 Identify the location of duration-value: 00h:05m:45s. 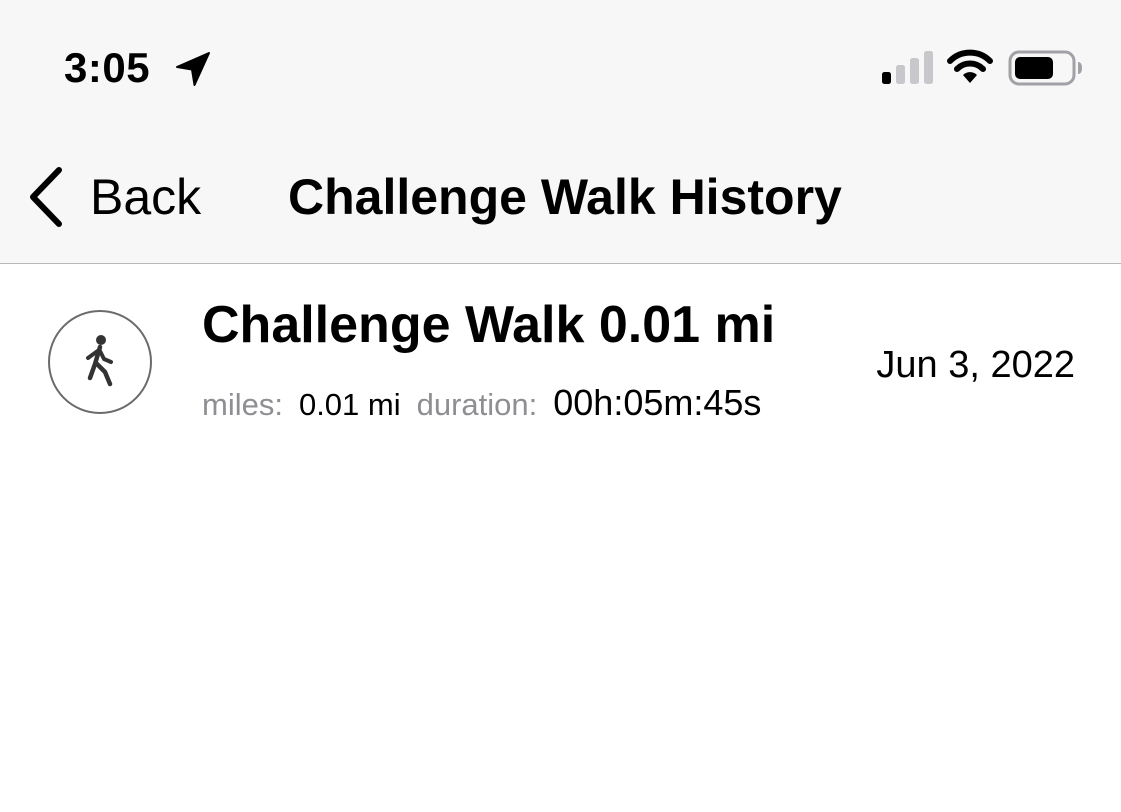
(657, 402).